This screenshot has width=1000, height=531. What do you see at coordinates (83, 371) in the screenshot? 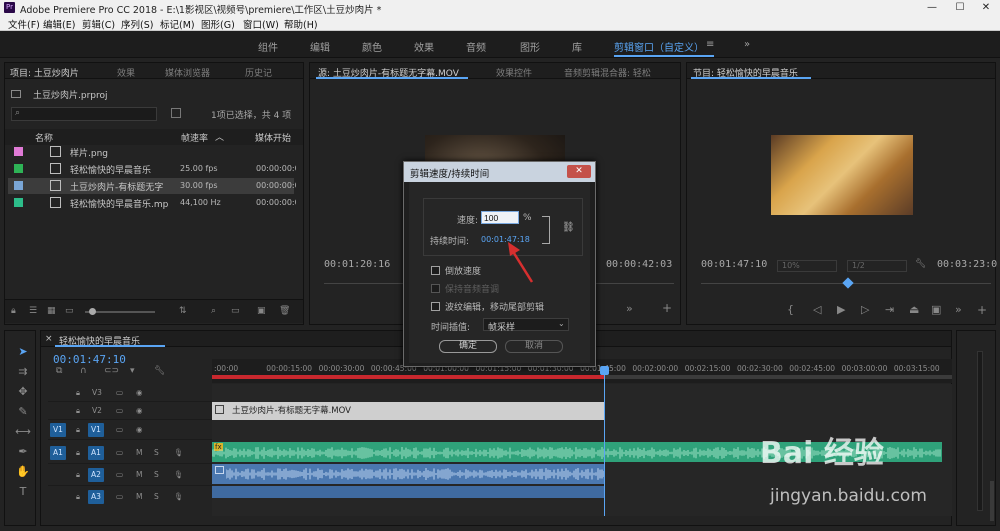
I see `snap-icon: ∩` at bounding box center [83, 371].